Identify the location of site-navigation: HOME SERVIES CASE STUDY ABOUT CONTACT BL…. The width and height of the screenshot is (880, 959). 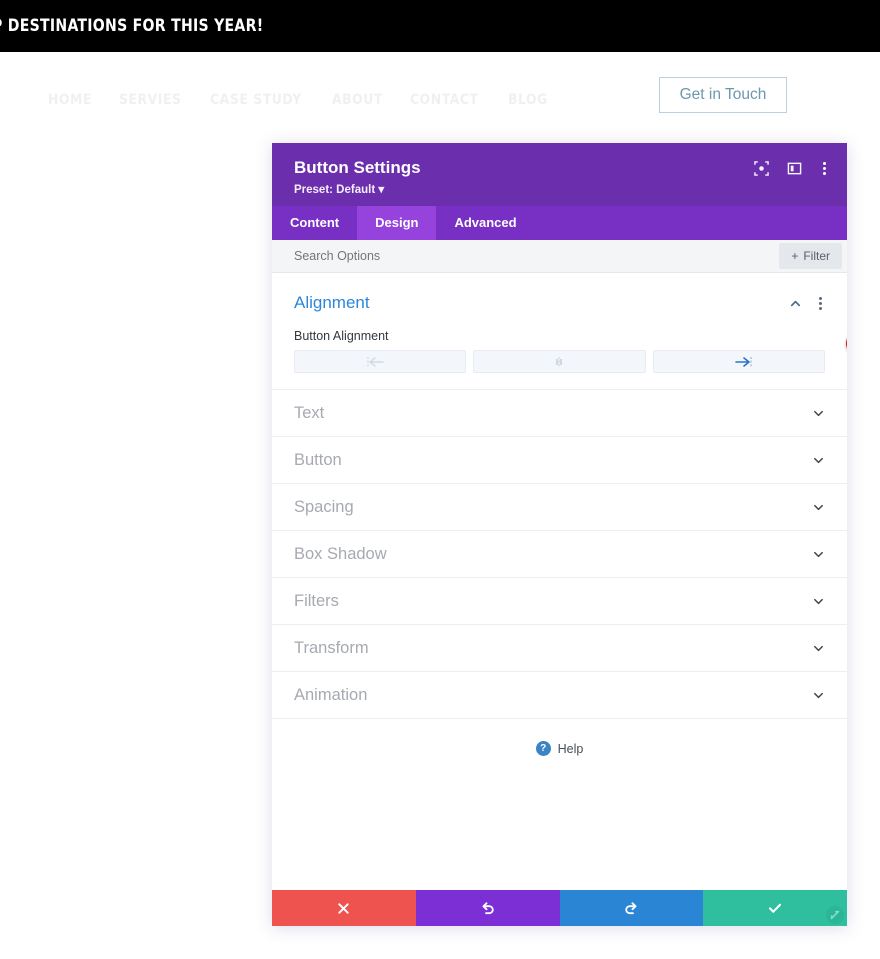
(298, 100).